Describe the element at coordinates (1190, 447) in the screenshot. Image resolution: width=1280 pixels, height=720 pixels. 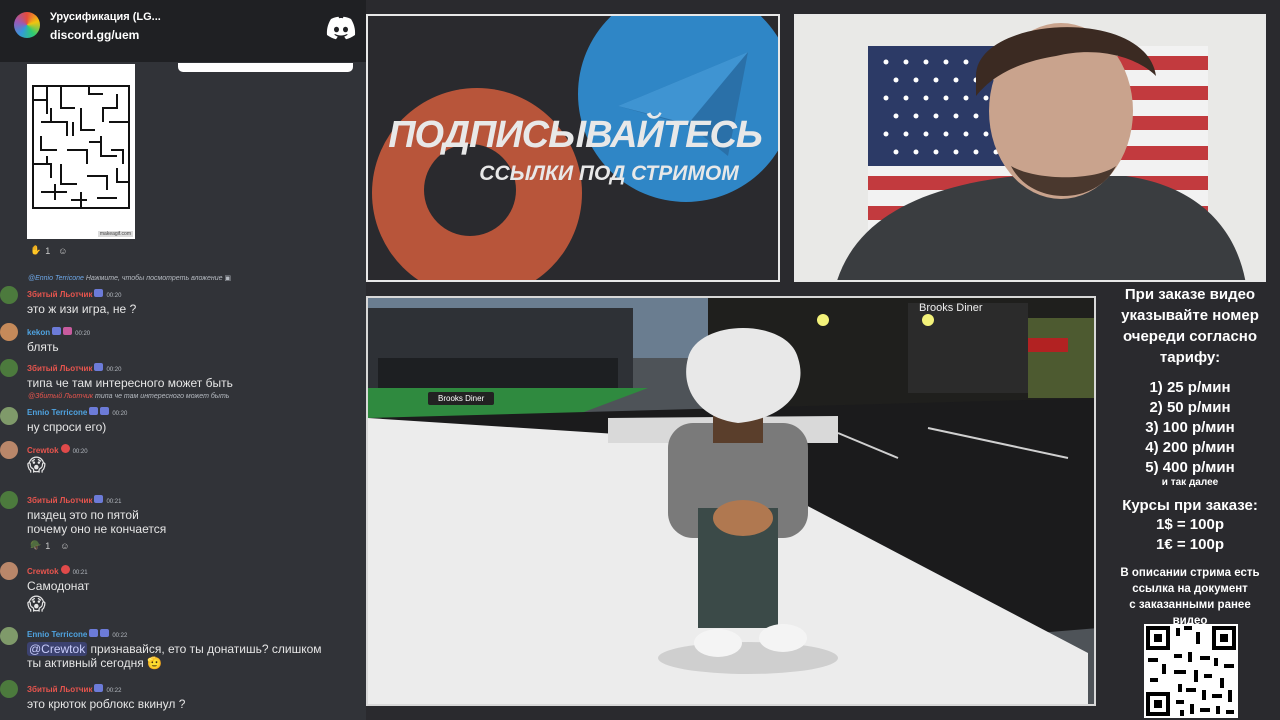
I see `price-item: 4) 200 р/мин` at that location.